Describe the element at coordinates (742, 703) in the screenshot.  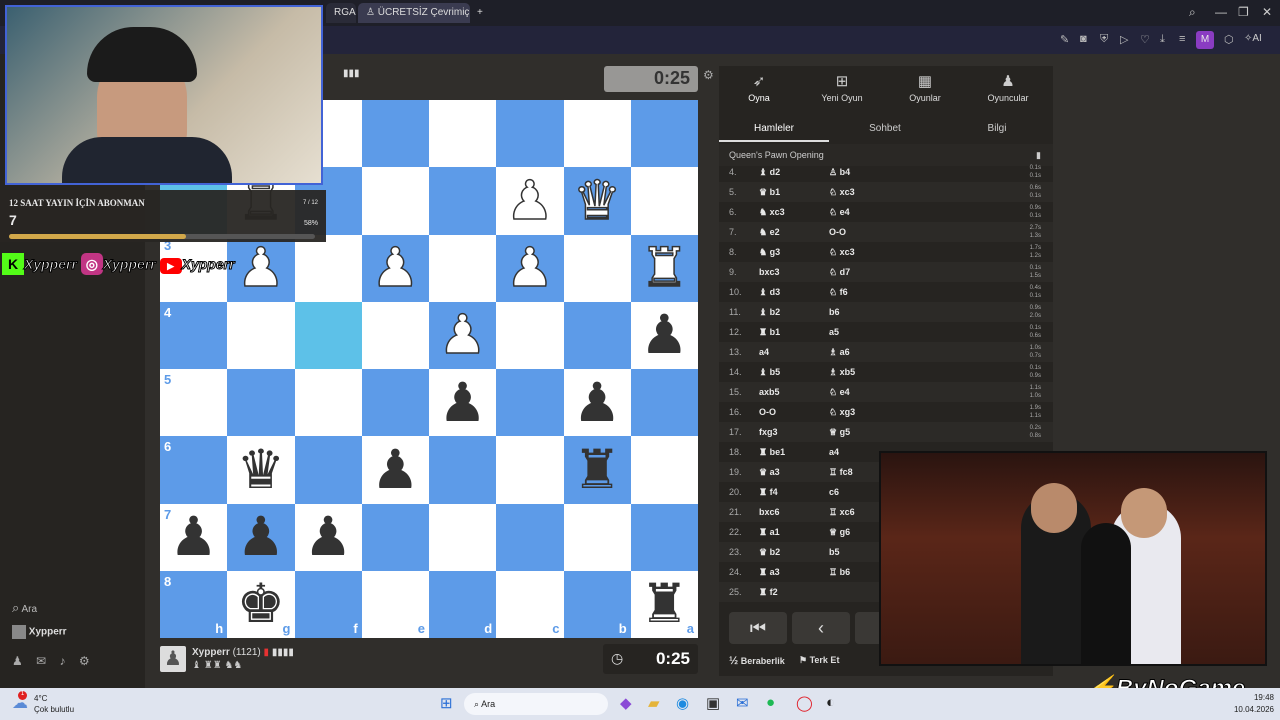
I see `outlook-icon: ✉` at that location.